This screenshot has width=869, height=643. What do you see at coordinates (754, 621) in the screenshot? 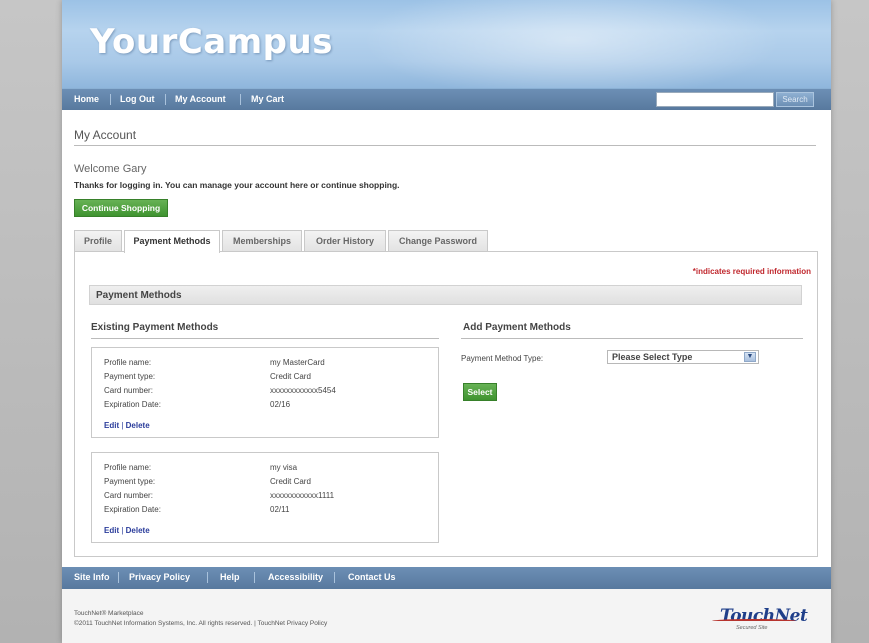
I see `logo-swoosh` at bounding box center [754, 621].